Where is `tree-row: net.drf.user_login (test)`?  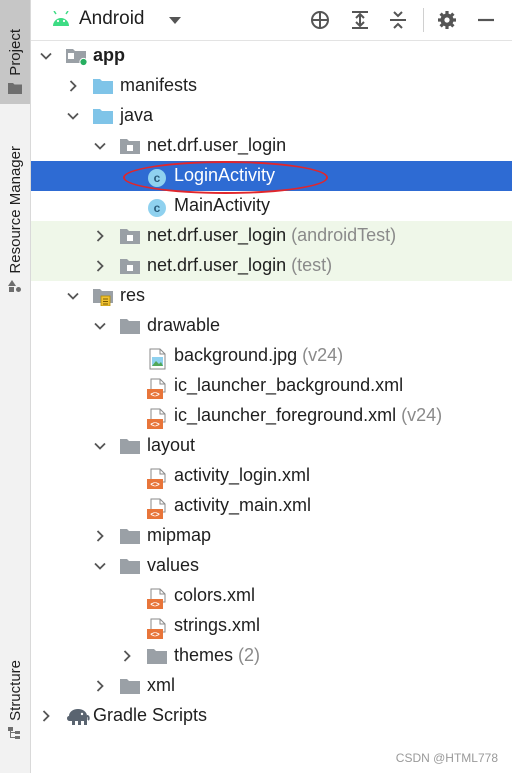 tree-row: net.drf.user_login (test) is located at coordinates (271, 266).